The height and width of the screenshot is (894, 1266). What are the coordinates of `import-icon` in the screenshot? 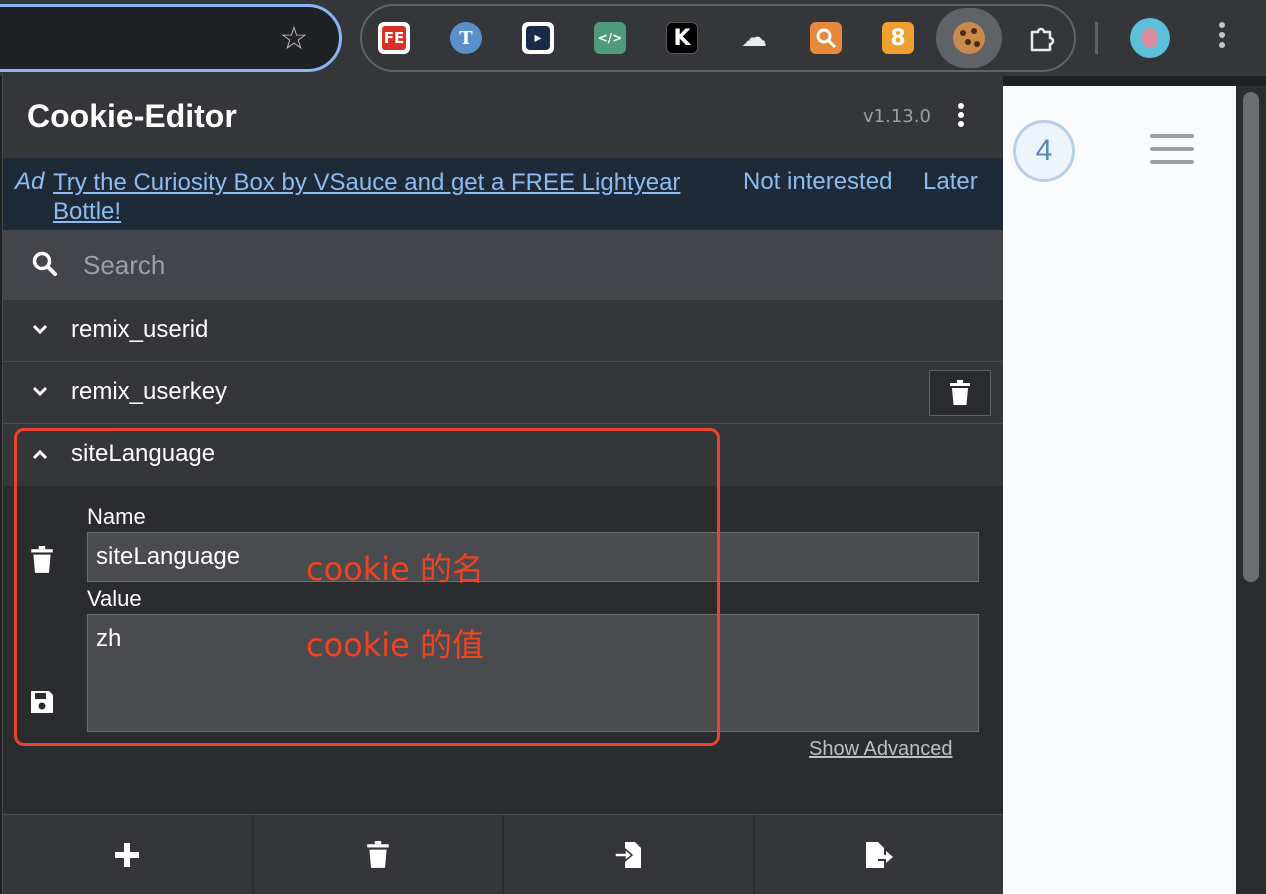 It's located at (628, 854).